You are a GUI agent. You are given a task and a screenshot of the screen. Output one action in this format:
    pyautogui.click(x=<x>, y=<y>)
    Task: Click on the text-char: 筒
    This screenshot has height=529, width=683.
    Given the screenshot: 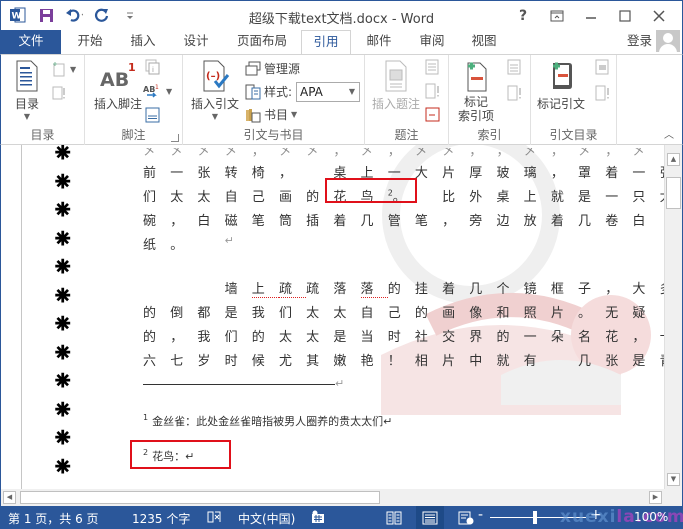 What is the action you would take?
    pyautogui.click(x=285, y=221)
    